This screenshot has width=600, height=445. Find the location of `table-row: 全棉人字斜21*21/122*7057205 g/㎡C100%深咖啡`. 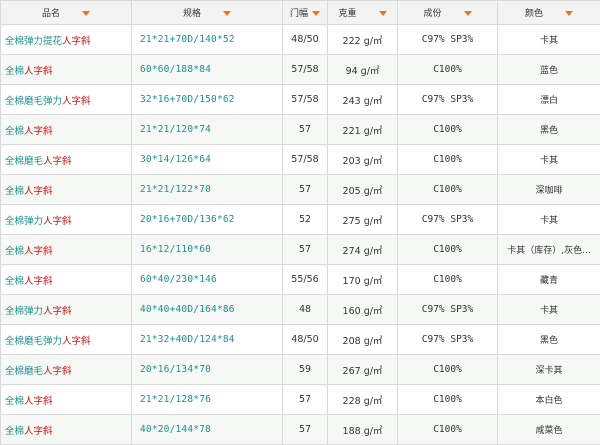

table-row: 全棉人字斜21*21/122*7057205 g/㎡C100%深咖啡 is located at coordinates (300, 190).